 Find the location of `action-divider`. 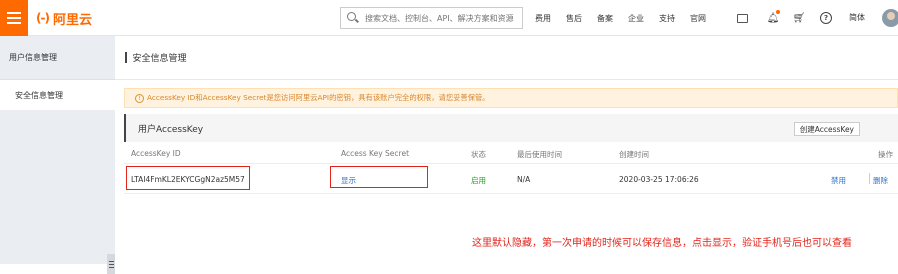

action-divider is located at coordinates (869, 178).